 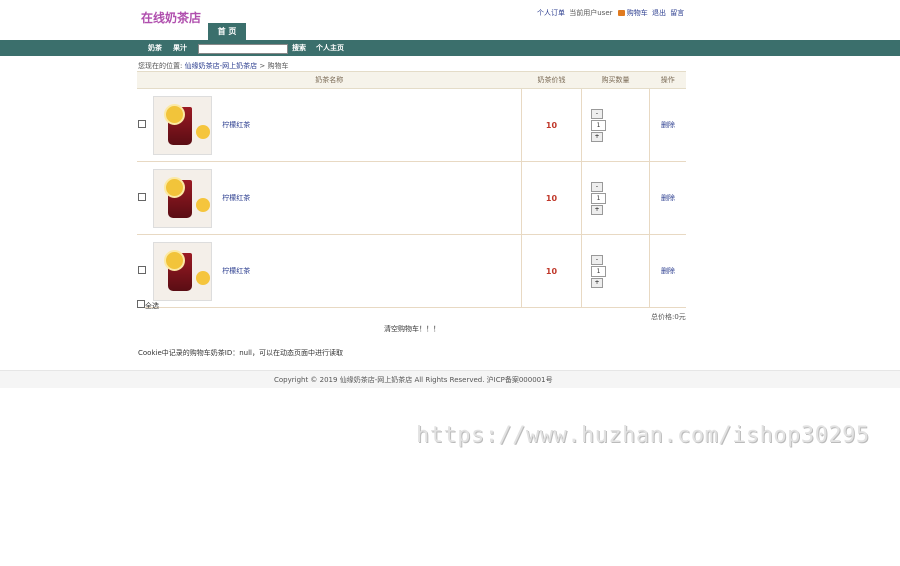 I want to click on search-input, so click(x=243, y=49).